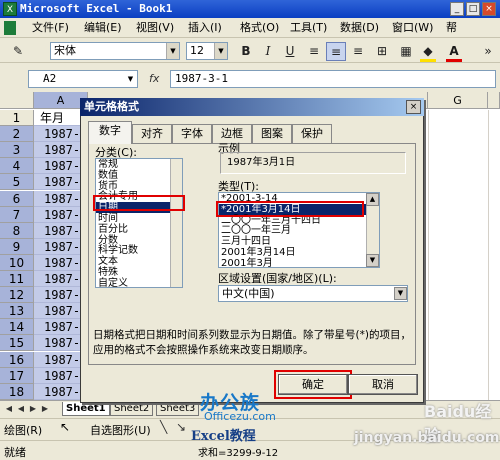 Image resolution: width=500 pixels, height=460 pixels. I want to click on fill-color-swatch, so click(428, 60).